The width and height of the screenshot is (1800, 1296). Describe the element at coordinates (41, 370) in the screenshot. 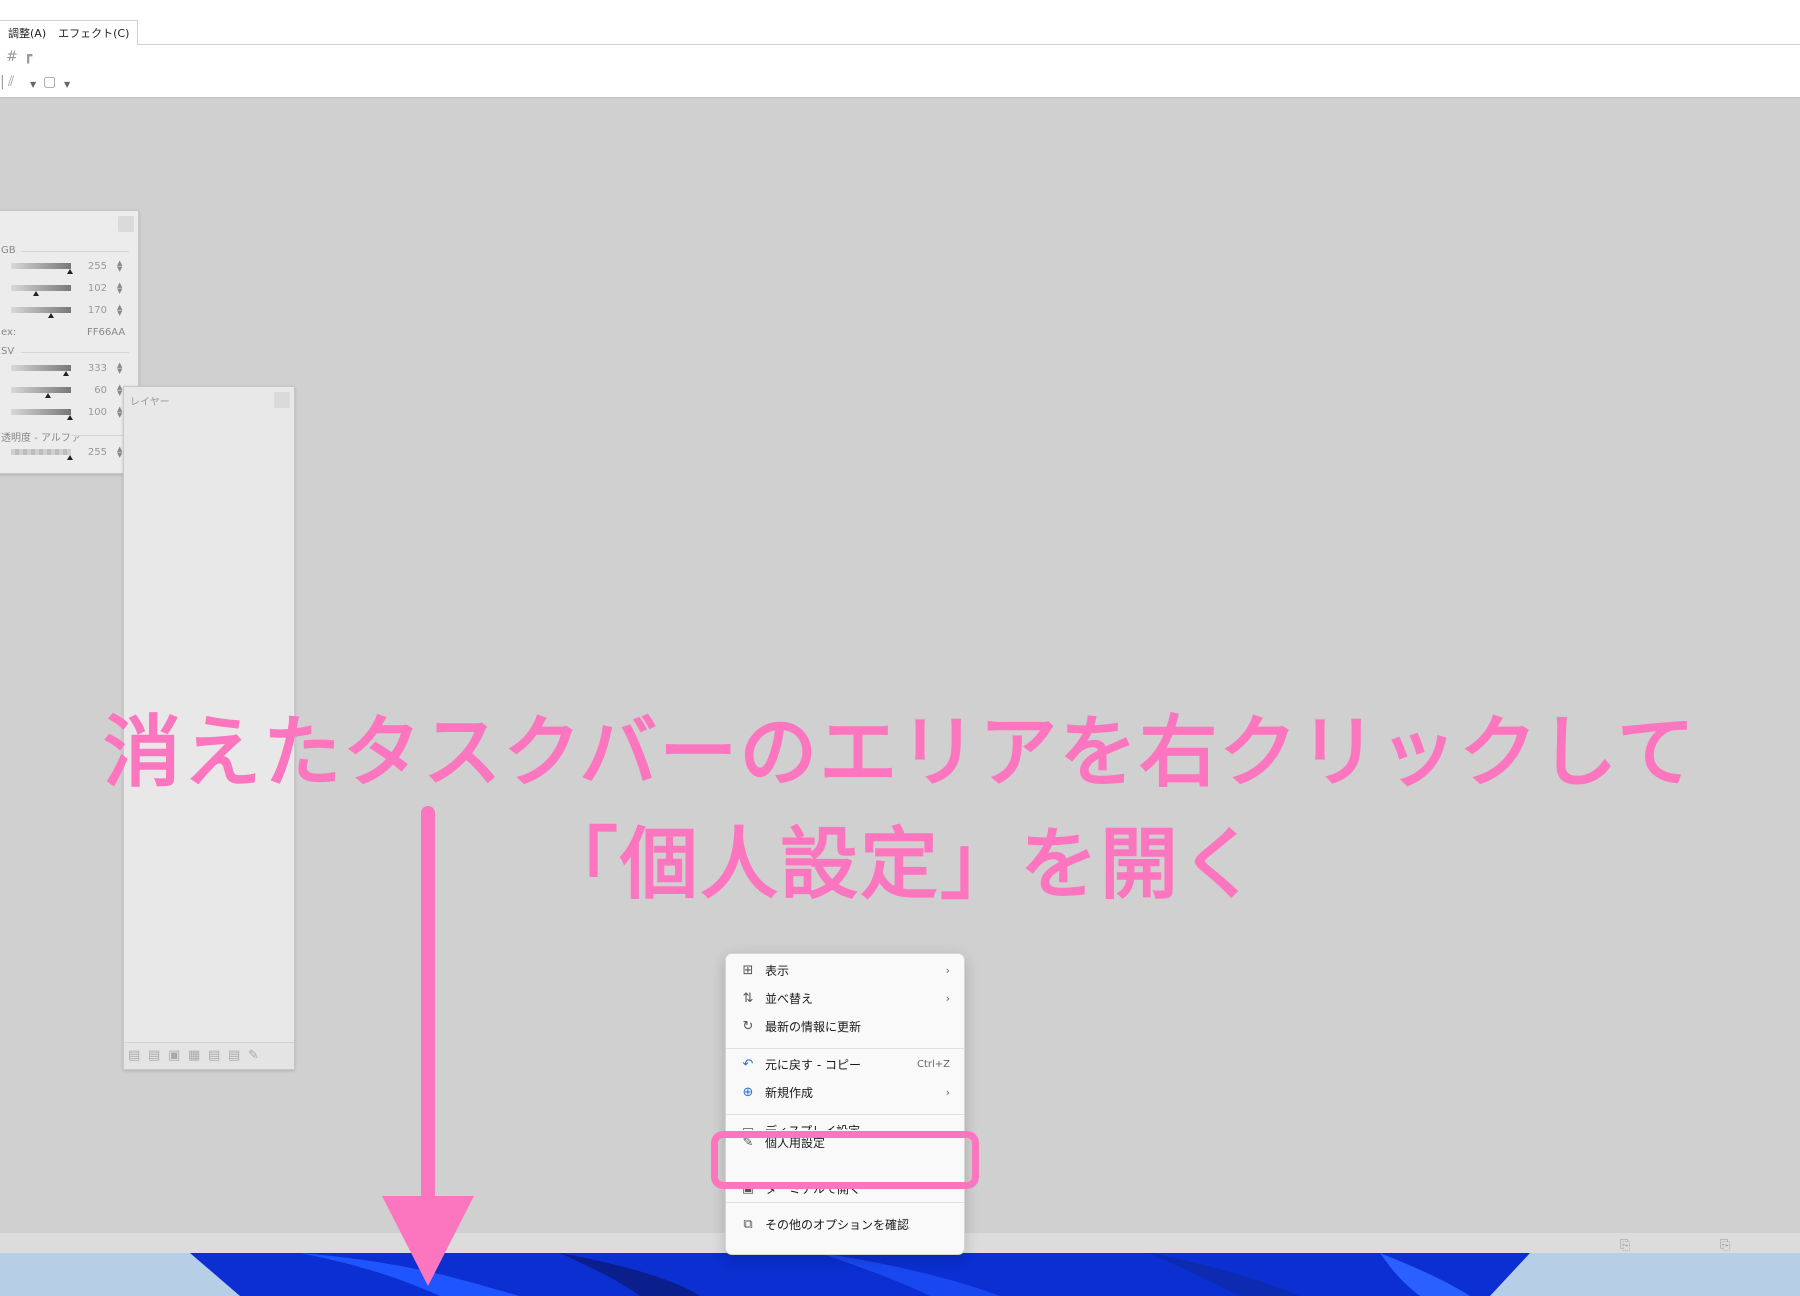

I see `hue-slider` at that location.